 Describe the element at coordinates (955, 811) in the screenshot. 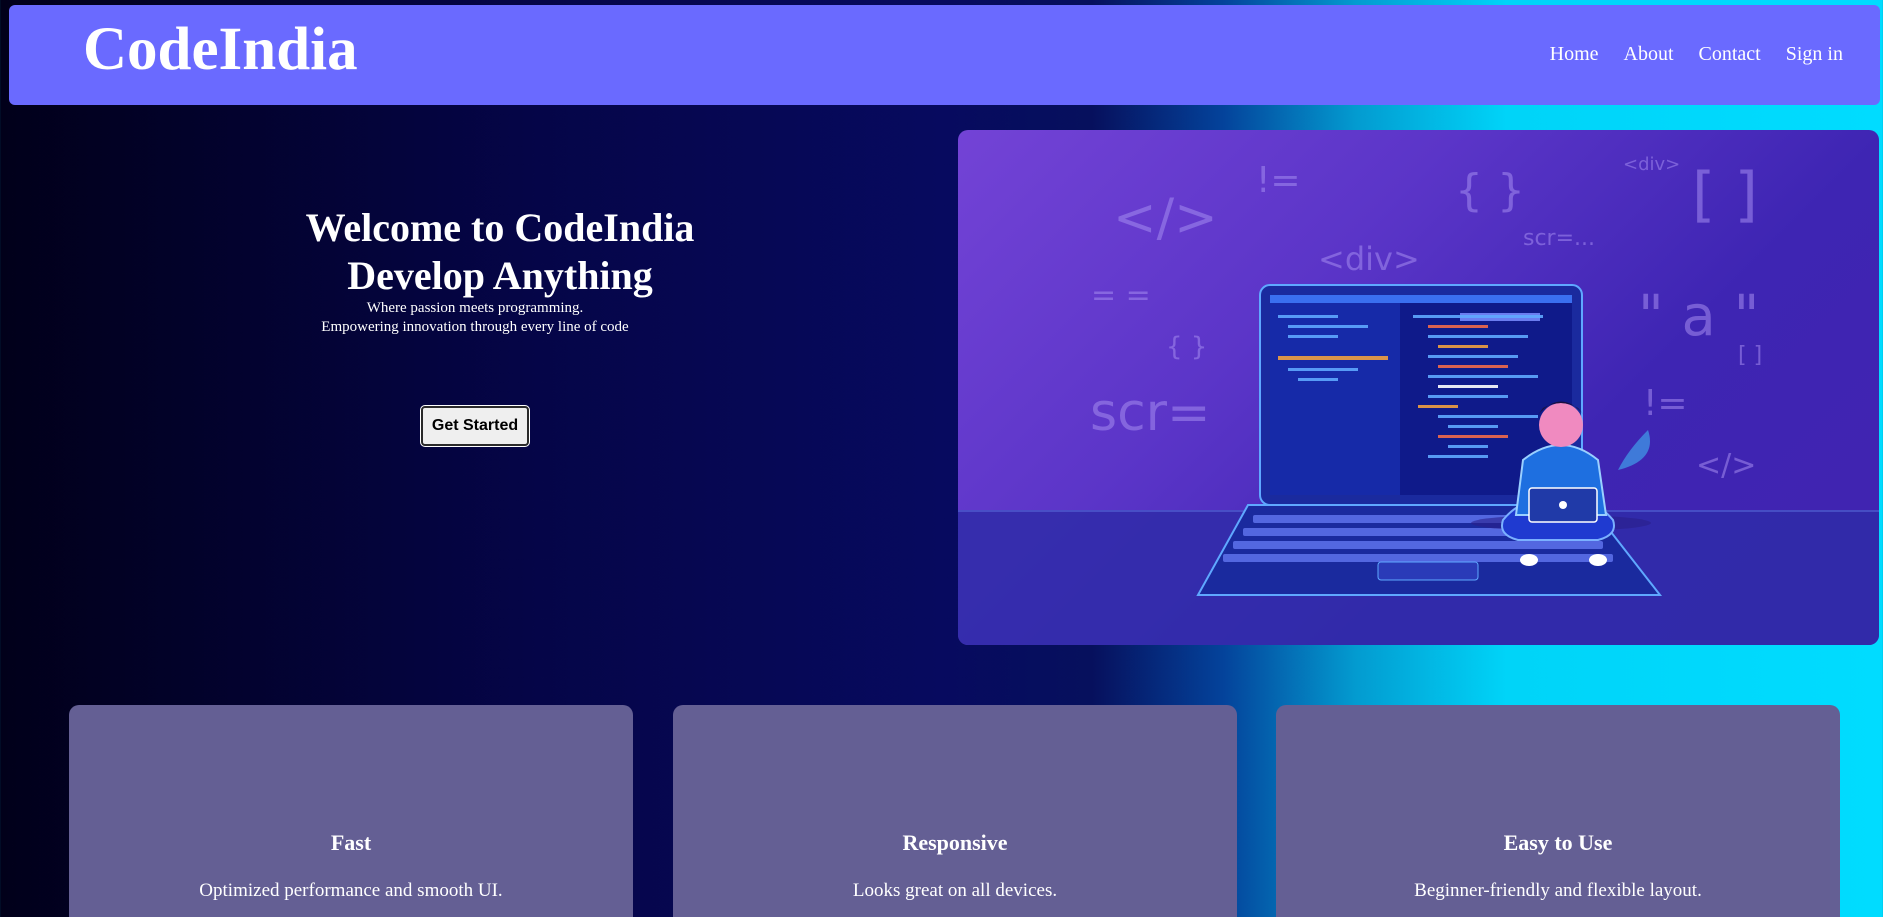

I see `feature-card-responsive: Responsive Looks great on all devices.` at that location.